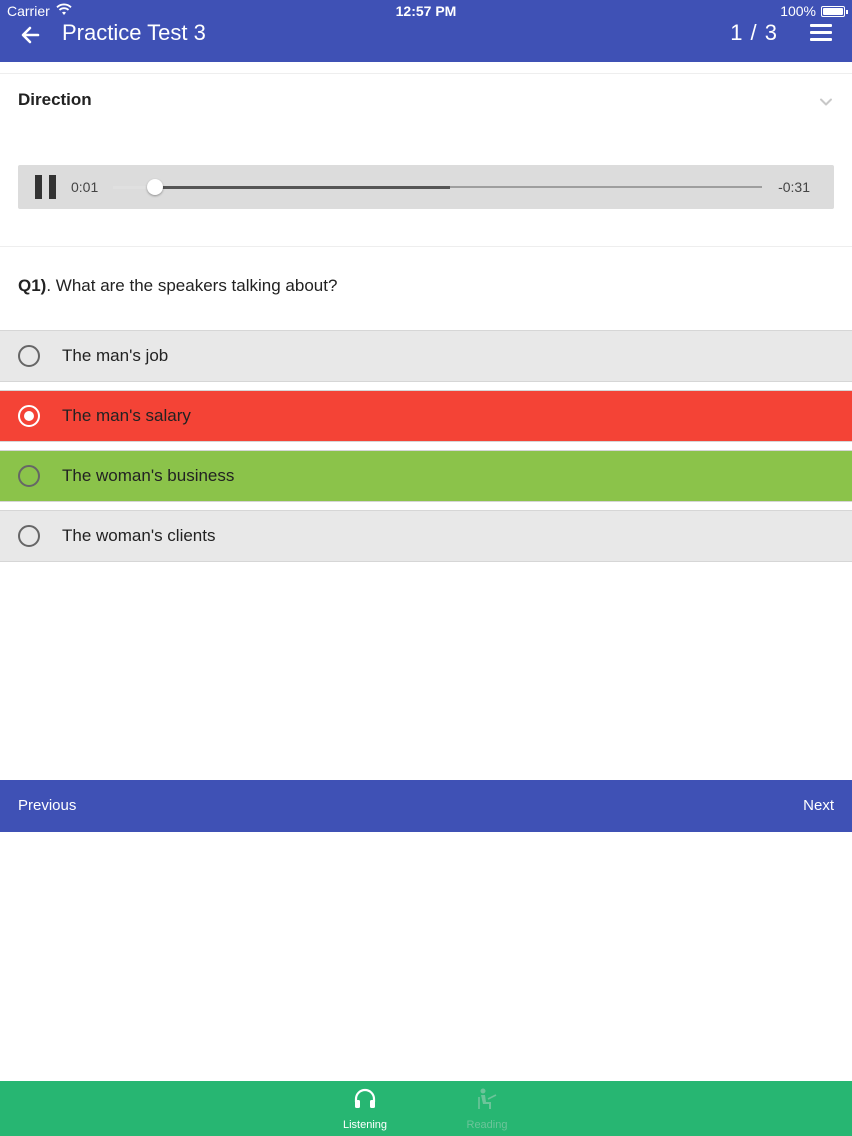 The width and height of the screenshot is (852, 1136). Describe the element at coordinates (139, 535) in the screenshot. I see `answer-option-label: The woman's clients` at that location.